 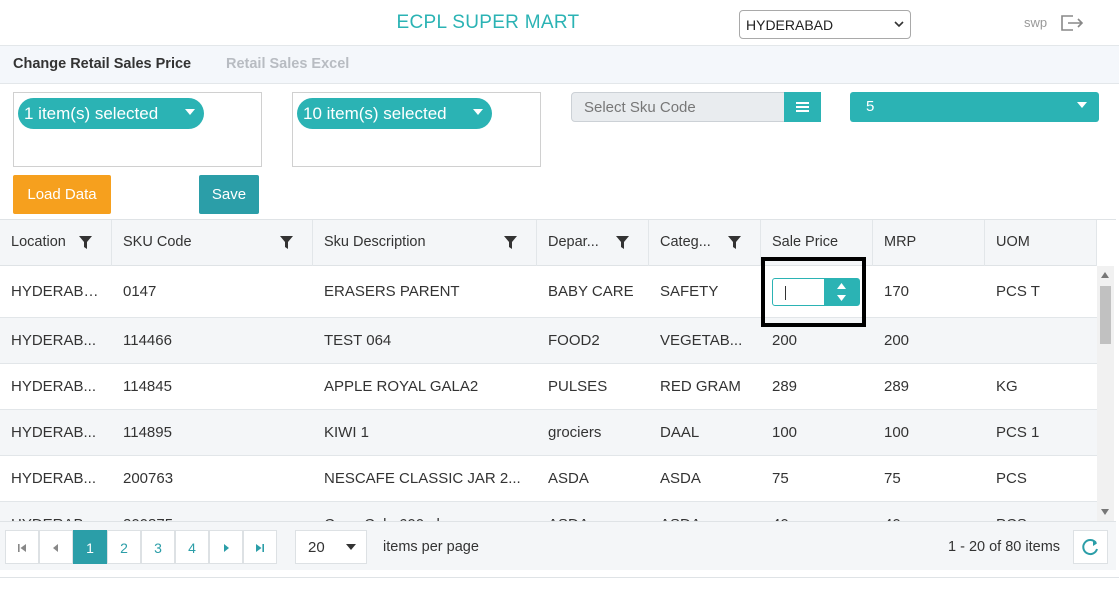 I want to click on column-header-label: Sku Description, so click(x=375, y=242).